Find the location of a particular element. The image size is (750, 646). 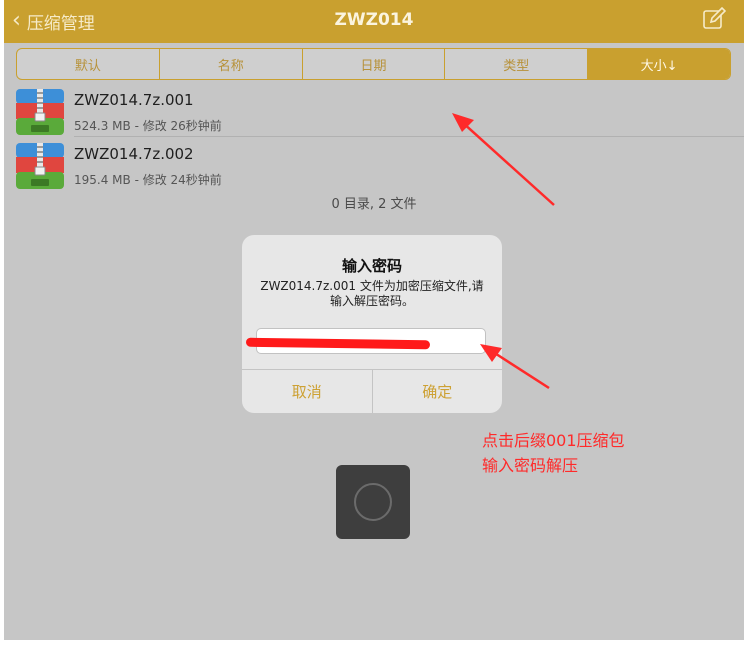

sort-tab-date: 日期 is located at coordinates (374, 64).